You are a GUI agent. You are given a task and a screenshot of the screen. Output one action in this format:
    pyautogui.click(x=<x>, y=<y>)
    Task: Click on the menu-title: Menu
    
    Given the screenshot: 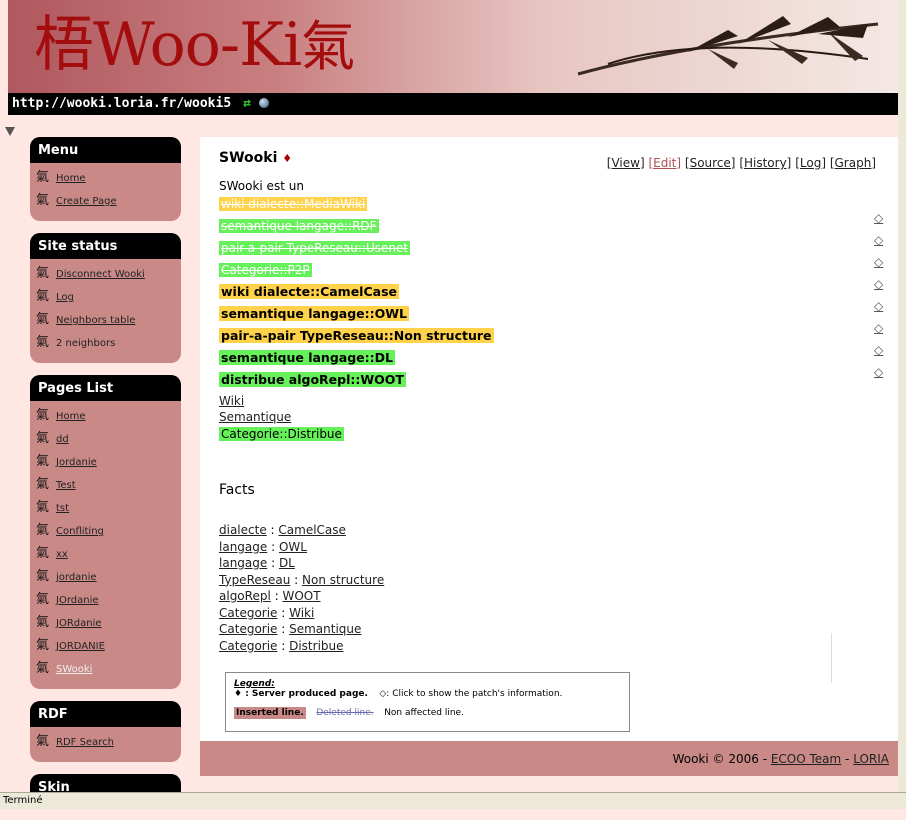 What is the action you would take?
    pyautogui.click(x=105, y=150)
    